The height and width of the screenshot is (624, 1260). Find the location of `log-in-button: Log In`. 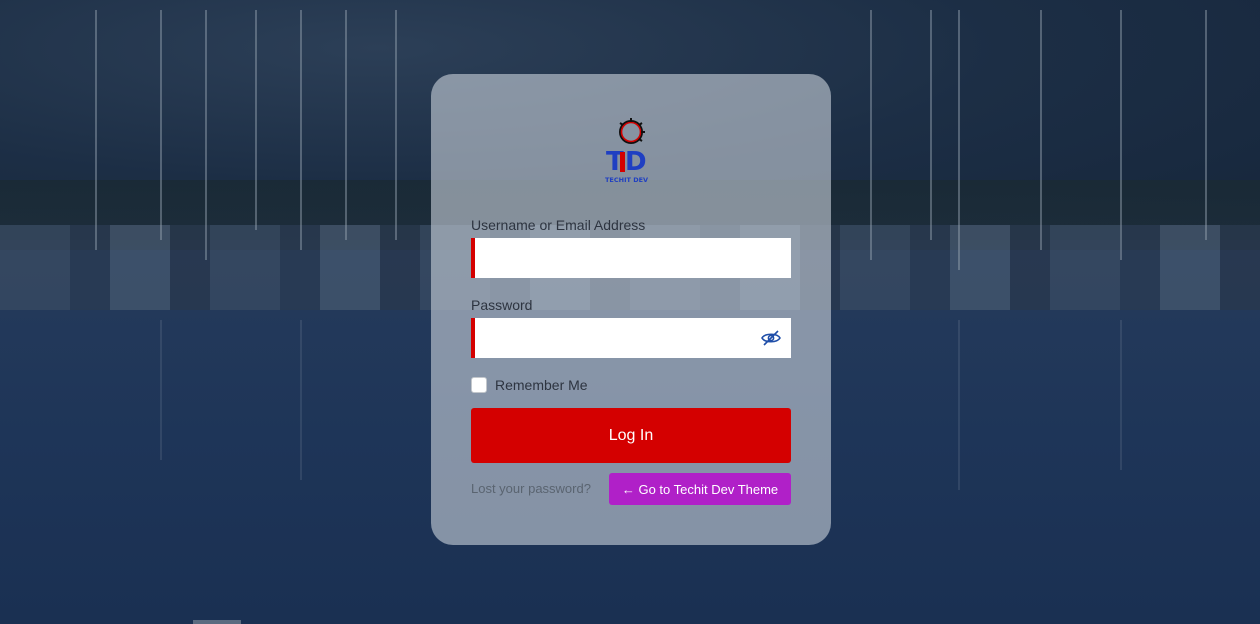

log-in-button: Log In is located at coordinates (631, 435).